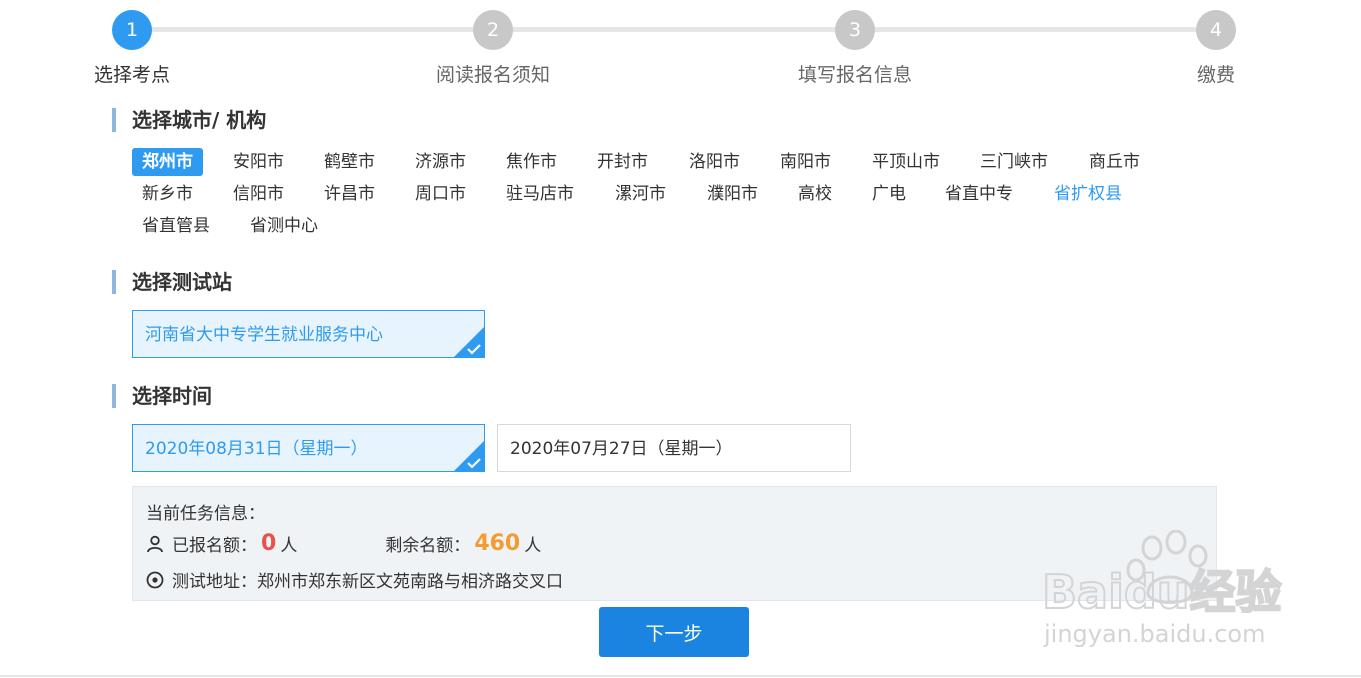  What do you see at coordinates (674, 29) in the screenshot?
I see `stepper-track` at bounding box center [674, 29].